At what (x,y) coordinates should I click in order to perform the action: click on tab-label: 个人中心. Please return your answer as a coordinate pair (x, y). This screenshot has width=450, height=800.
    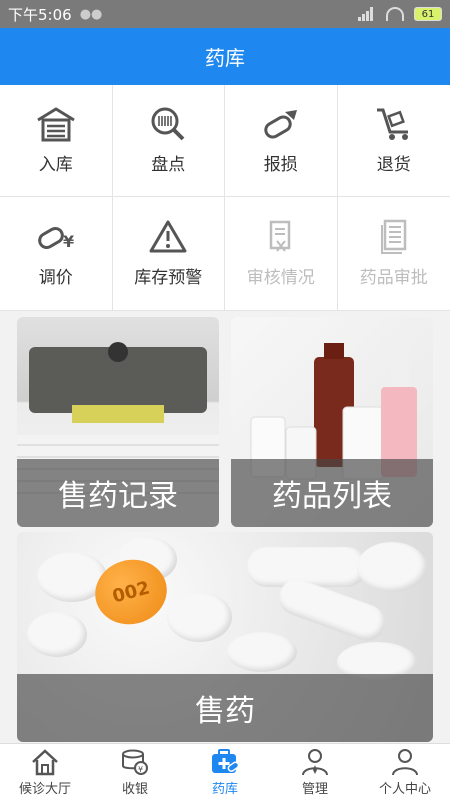
    Looking at the image, I should click on (404, 789).